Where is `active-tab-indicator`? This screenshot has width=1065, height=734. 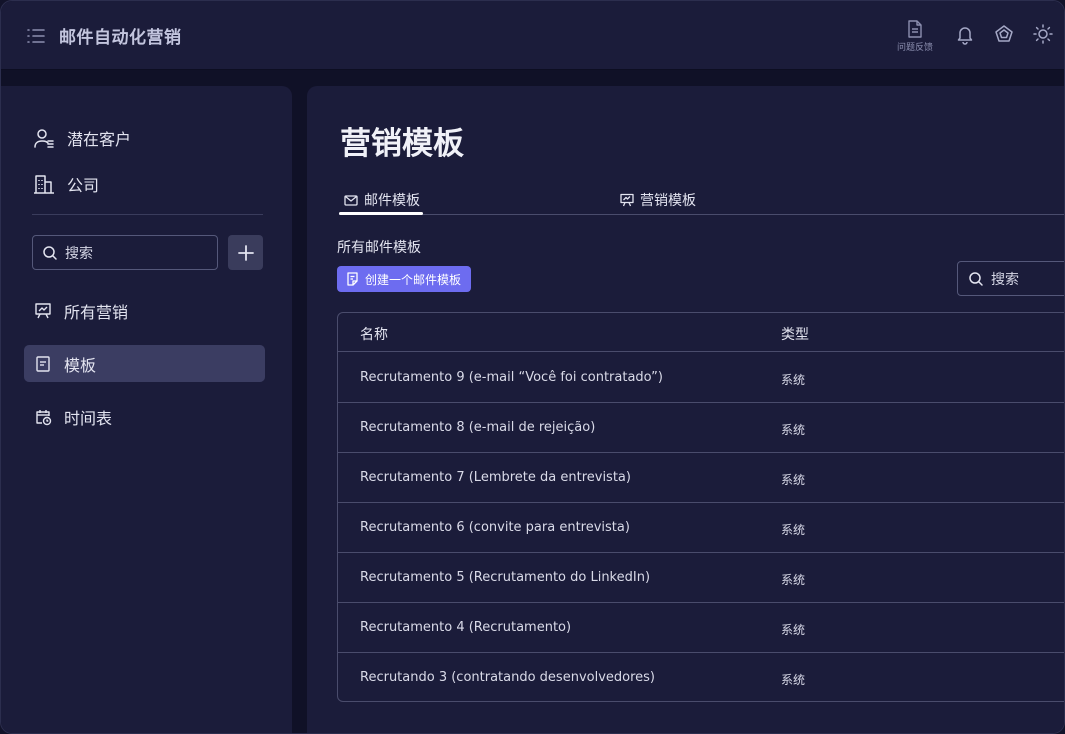 active-tab-indicator is located at coordinates (381, 213).